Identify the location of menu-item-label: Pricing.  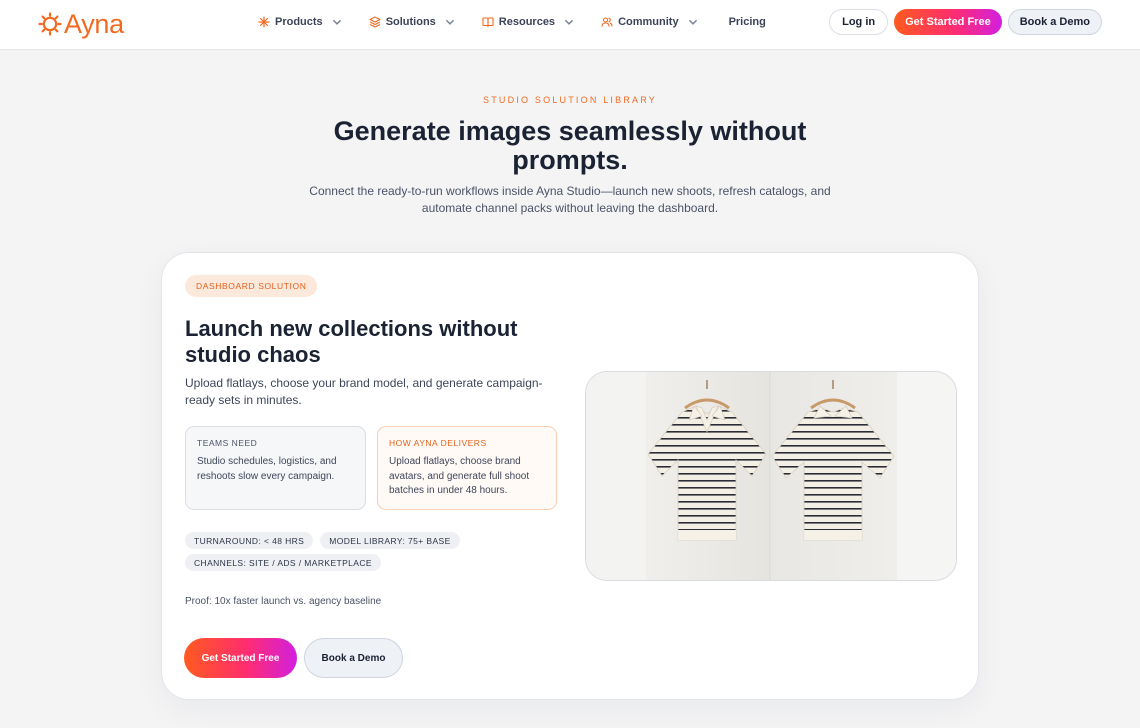
(747, 22).